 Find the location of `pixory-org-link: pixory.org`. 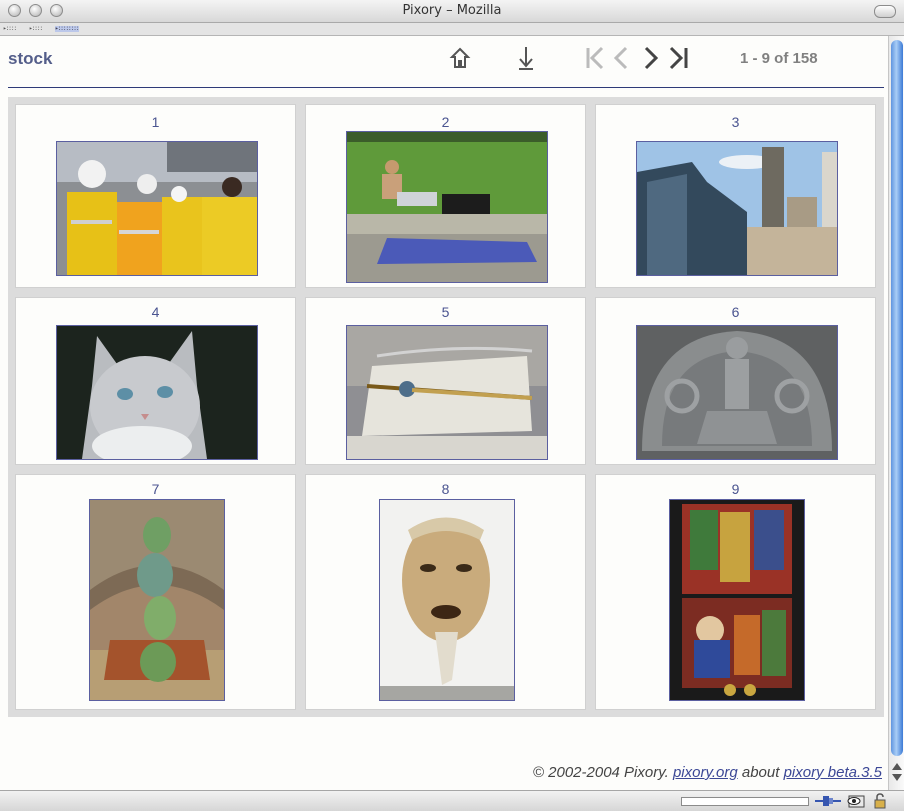

pixory-org-link: pixory.org is located at coordinates (705, 772).